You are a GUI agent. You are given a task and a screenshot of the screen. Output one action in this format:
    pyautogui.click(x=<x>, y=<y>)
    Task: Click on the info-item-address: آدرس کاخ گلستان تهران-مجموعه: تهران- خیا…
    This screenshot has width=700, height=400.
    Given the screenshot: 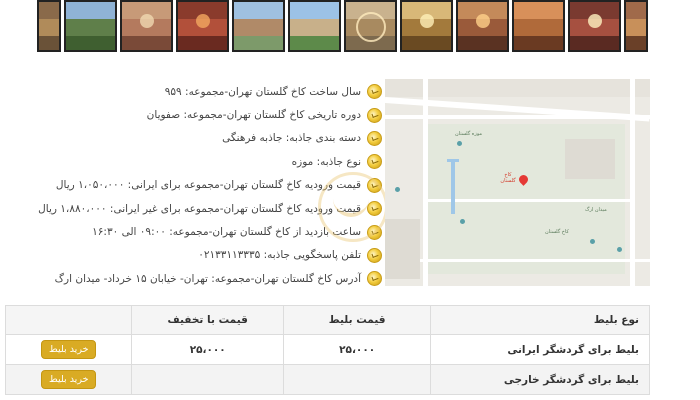 What is the action you would take?
    pyautogui.click(x=217, y=278)
    